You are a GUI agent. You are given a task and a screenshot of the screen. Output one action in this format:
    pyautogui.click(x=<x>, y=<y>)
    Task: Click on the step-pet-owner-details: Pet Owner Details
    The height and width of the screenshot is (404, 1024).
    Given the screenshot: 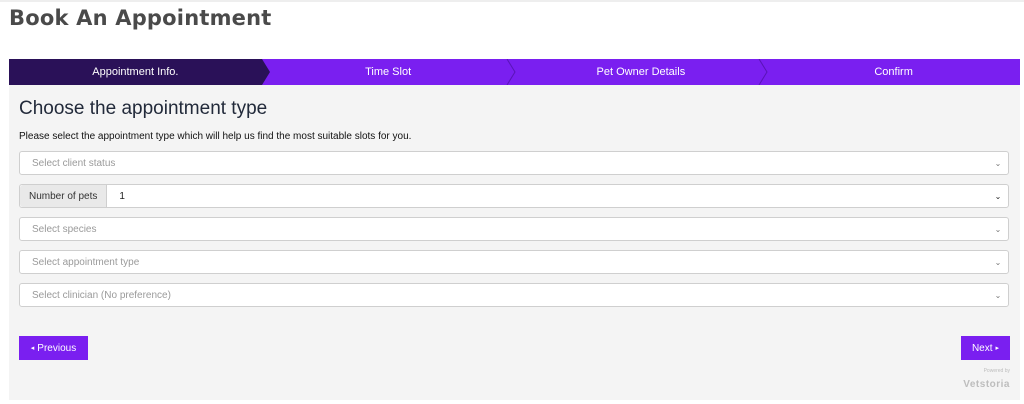 What is the action you would take?
    pyautogui.click(x=641, y=72)
    